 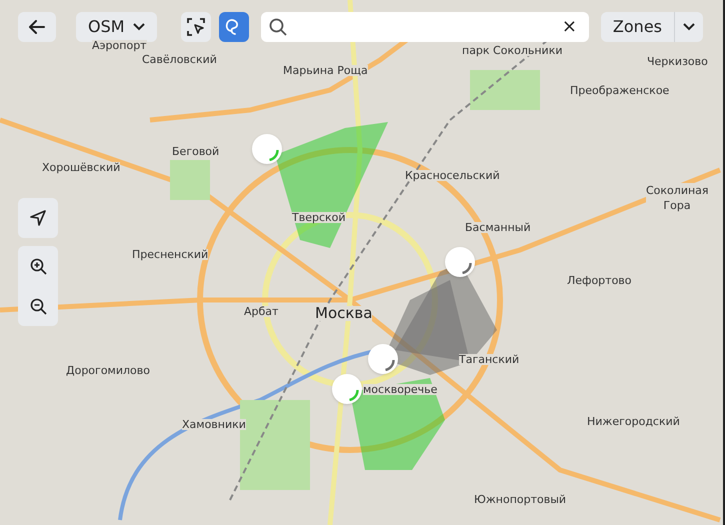 What do you see at coordinates (116, 27) in the screenshot?
I see `layer-select: OSM` at bounding box center [116, 27].